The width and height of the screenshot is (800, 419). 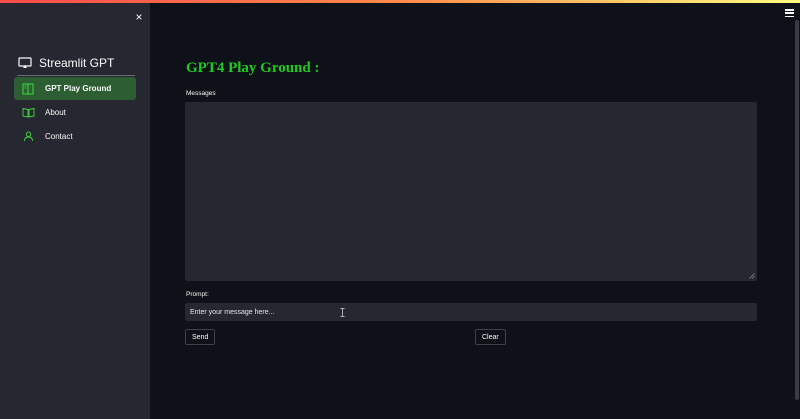 I want to click on send-button: Send, so click(x=200, y=337).